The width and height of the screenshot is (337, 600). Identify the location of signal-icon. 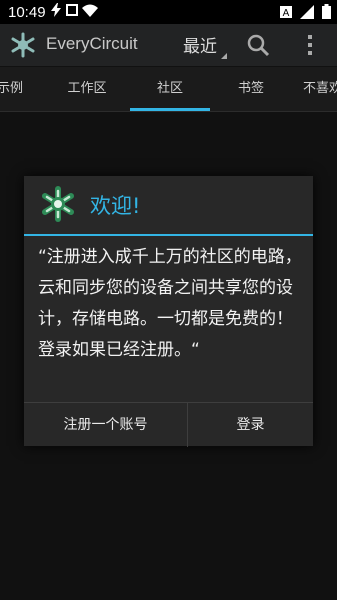
(307, 13).